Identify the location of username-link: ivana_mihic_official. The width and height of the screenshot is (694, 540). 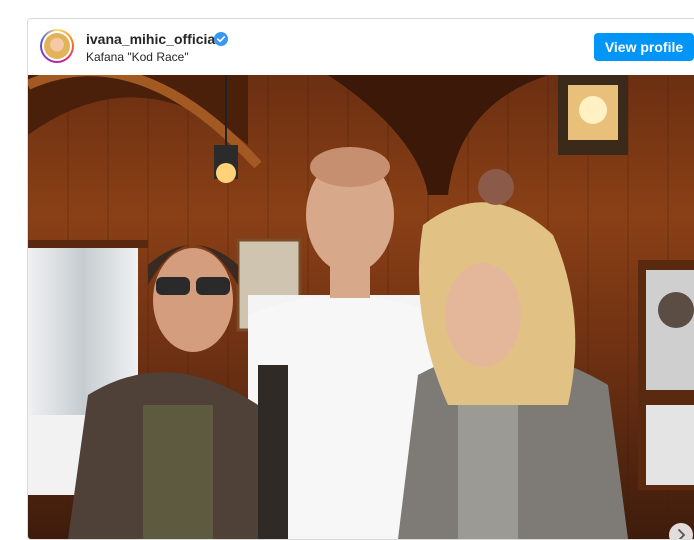
(152, 39).